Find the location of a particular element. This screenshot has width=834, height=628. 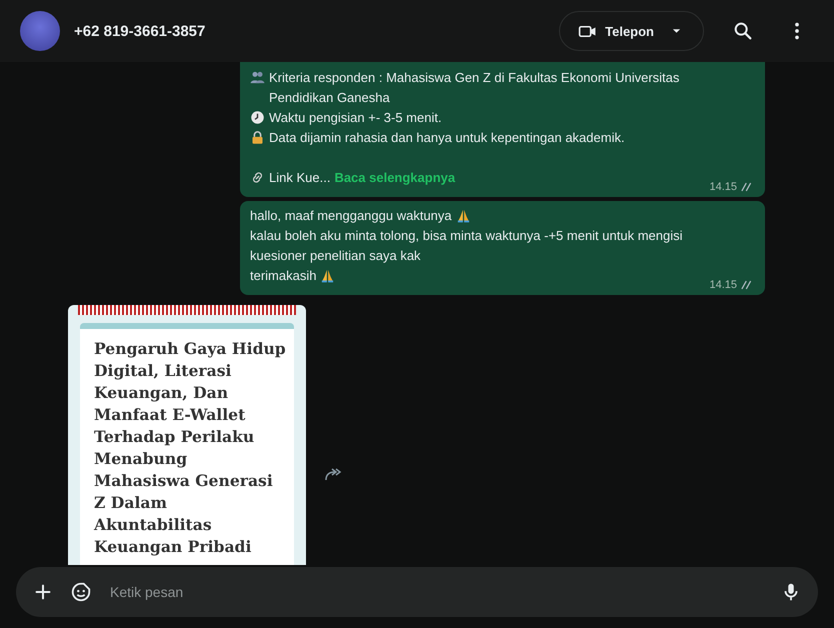

call-button: Telepon is located at coordinates (631, 31).